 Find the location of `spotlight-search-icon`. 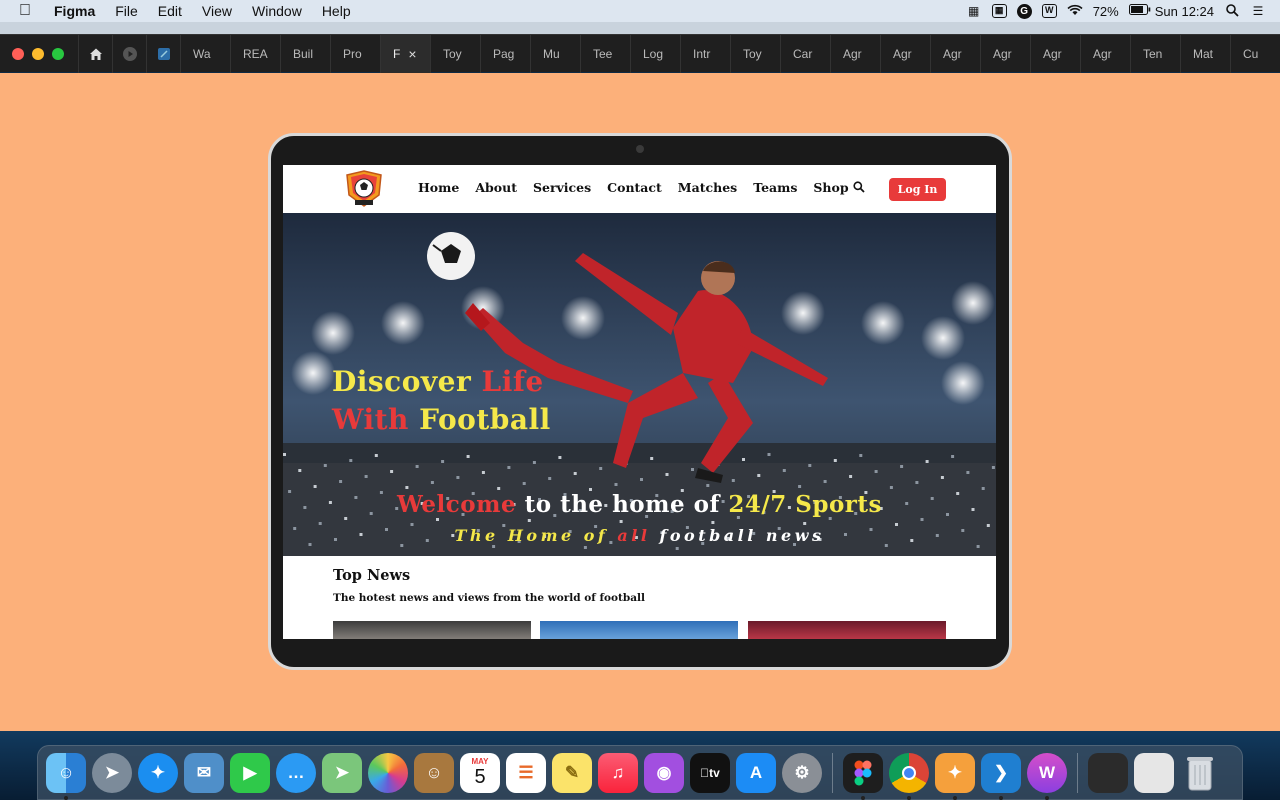

spotlight-search-icon is located at coordinates (1232, 11).